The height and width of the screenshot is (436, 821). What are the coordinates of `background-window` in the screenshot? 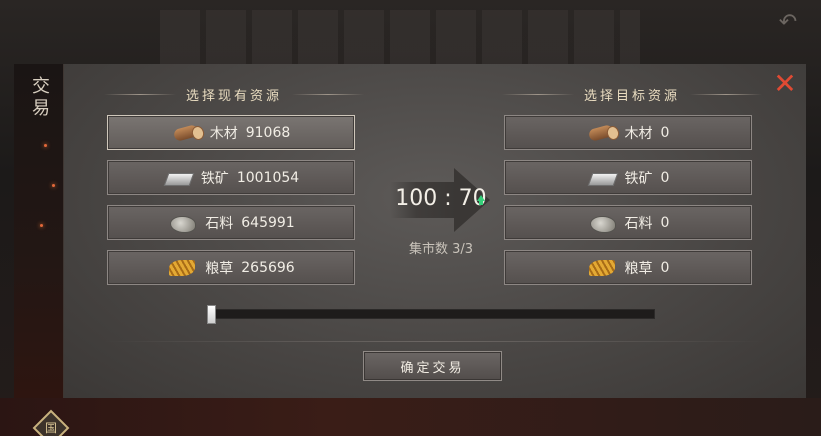 It's located at (400, 37).